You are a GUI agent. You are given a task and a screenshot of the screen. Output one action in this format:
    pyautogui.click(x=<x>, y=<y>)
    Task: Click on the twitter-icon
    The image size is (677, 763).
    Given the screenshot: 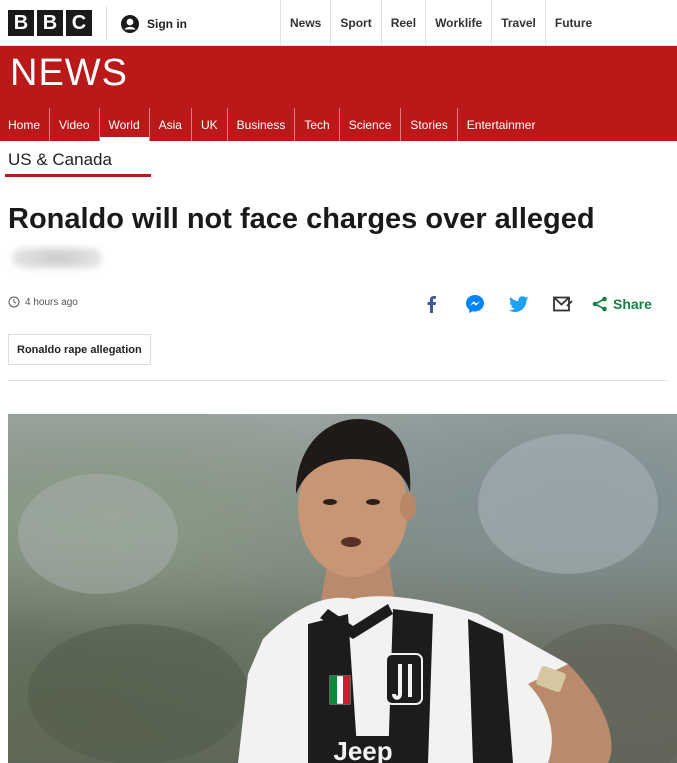 What is the action you would take?
    pyautogui.click(x=519, y=304)
    